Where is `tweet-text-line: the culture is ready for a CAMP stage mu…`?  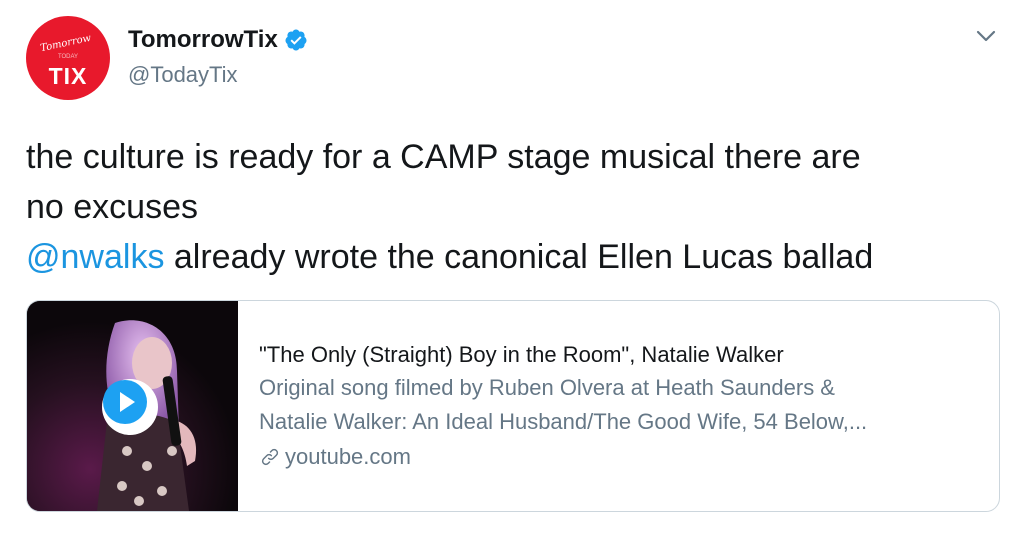
tweet-text-line: the culture is ready for a CAMP stage mu… is located at coordinates (443, 157).